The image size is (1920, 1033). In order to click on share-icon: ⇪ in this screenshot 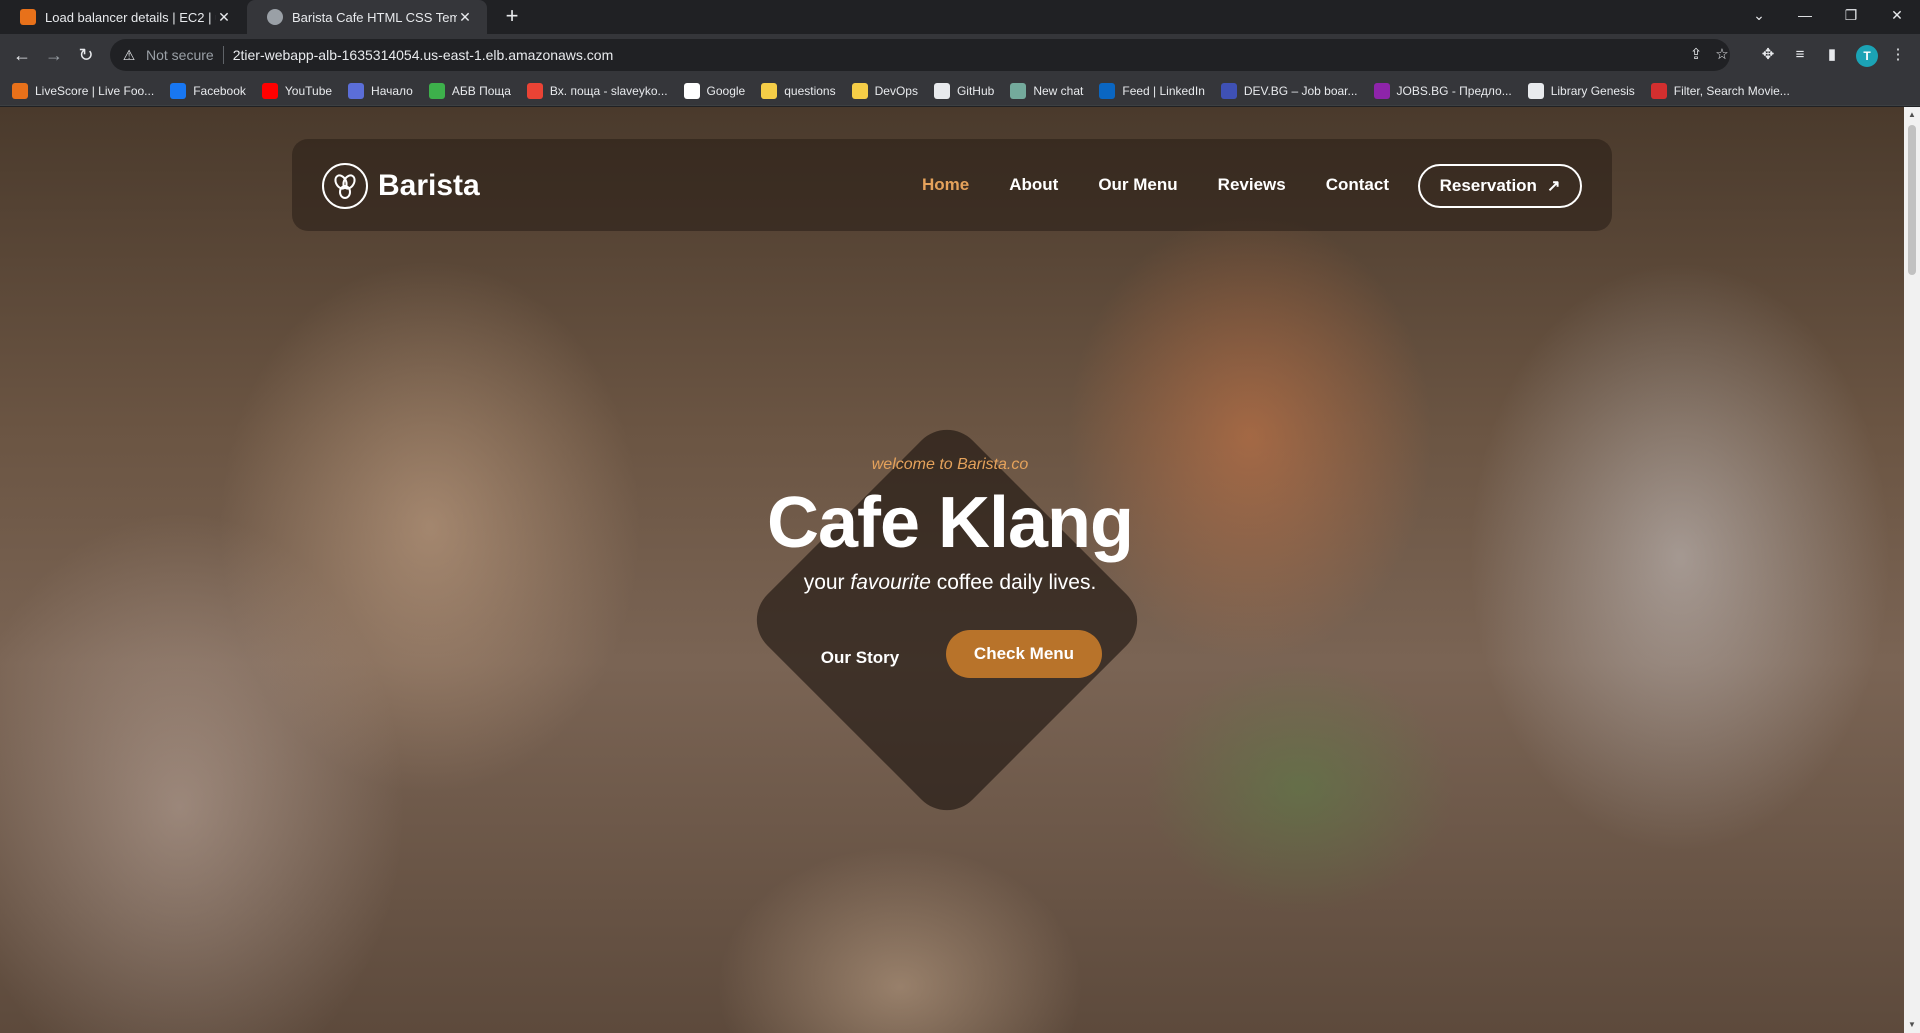, I will do `click(1696, 55)`.